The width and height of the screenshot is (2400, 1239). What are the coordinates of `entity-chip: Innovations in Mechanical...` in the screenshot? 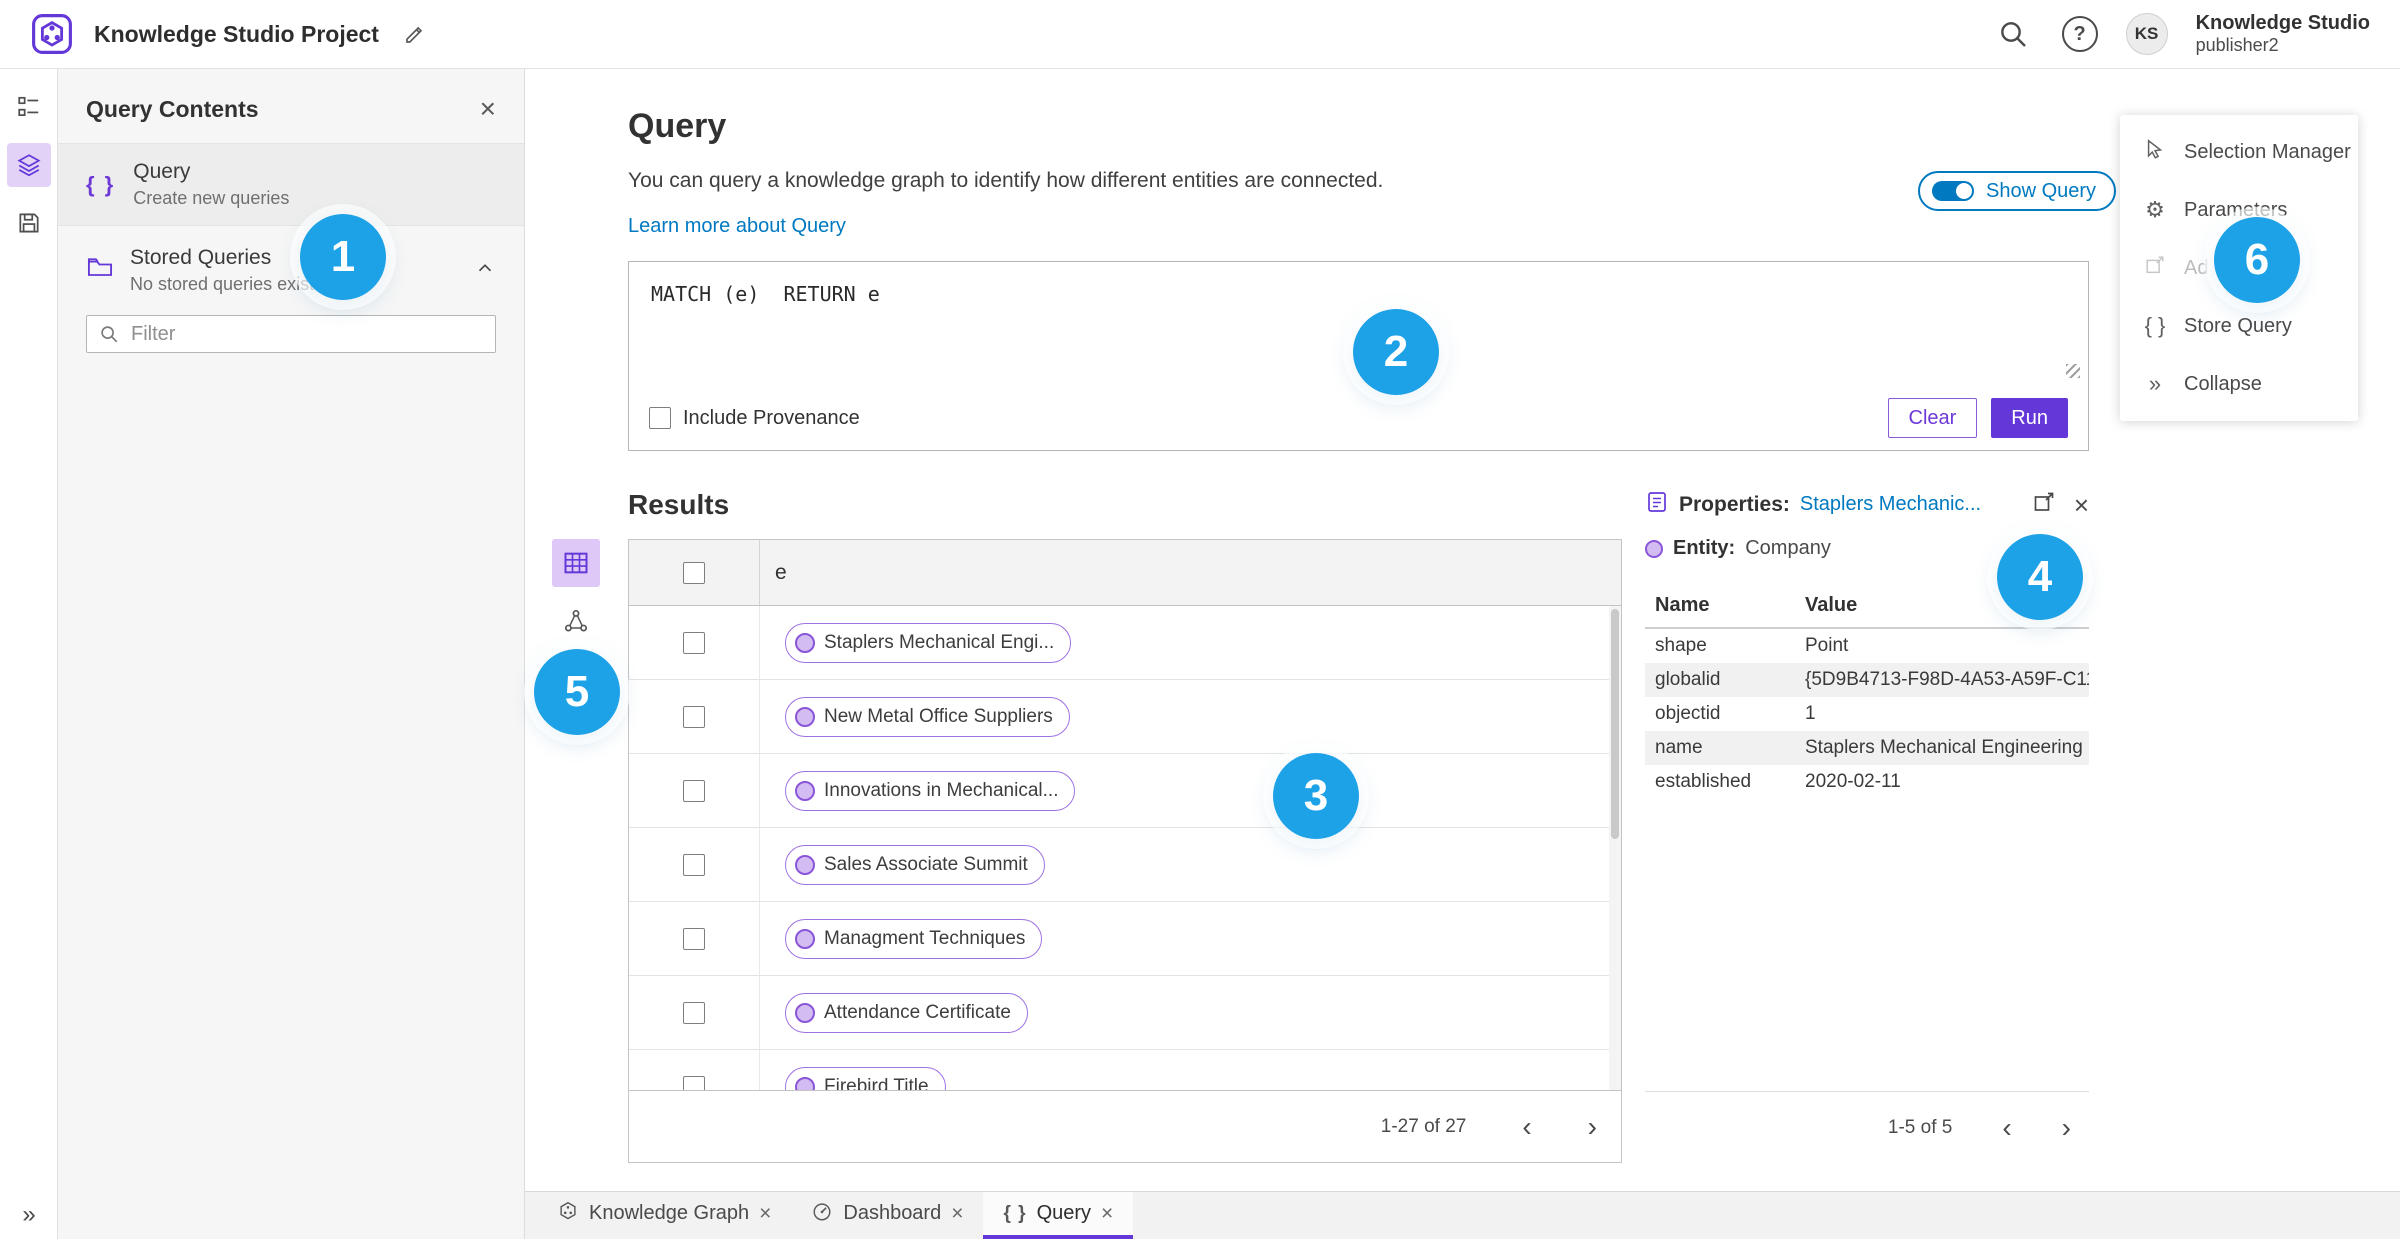 It's located at (930, 790).